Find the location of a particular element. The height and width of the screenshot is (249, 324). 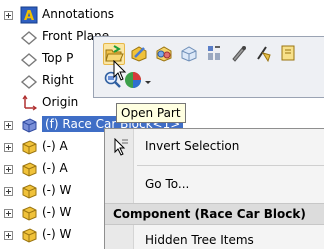

menu-item-label: Hidden Tree Items is located at coordinates (199, 240).